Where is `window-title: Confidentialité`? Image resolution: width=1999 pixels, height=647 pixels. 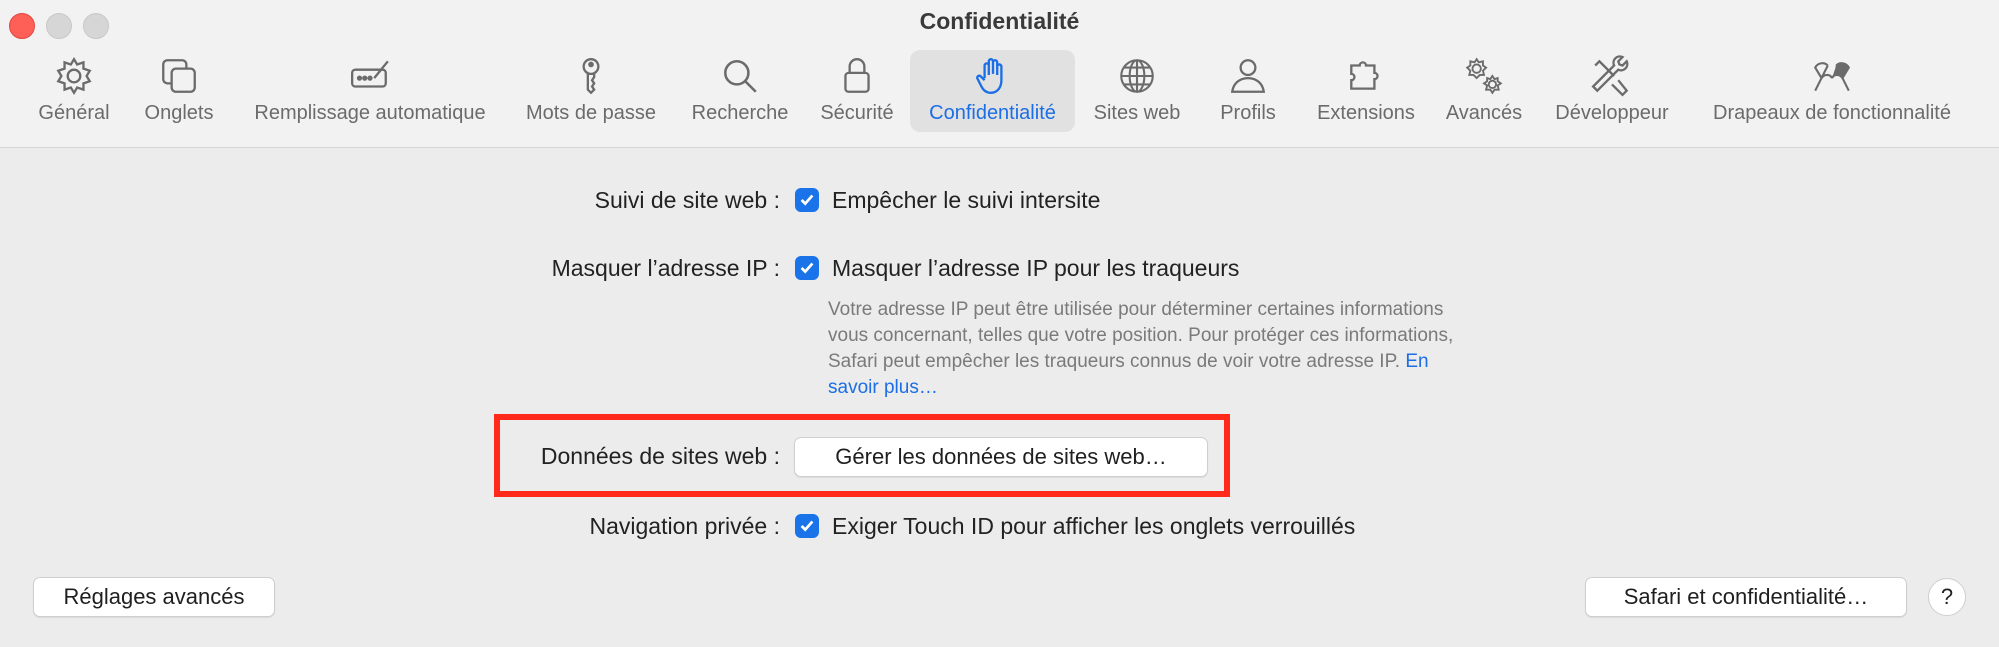
window-title: Confidentialité is located at coordinates (999, 21).